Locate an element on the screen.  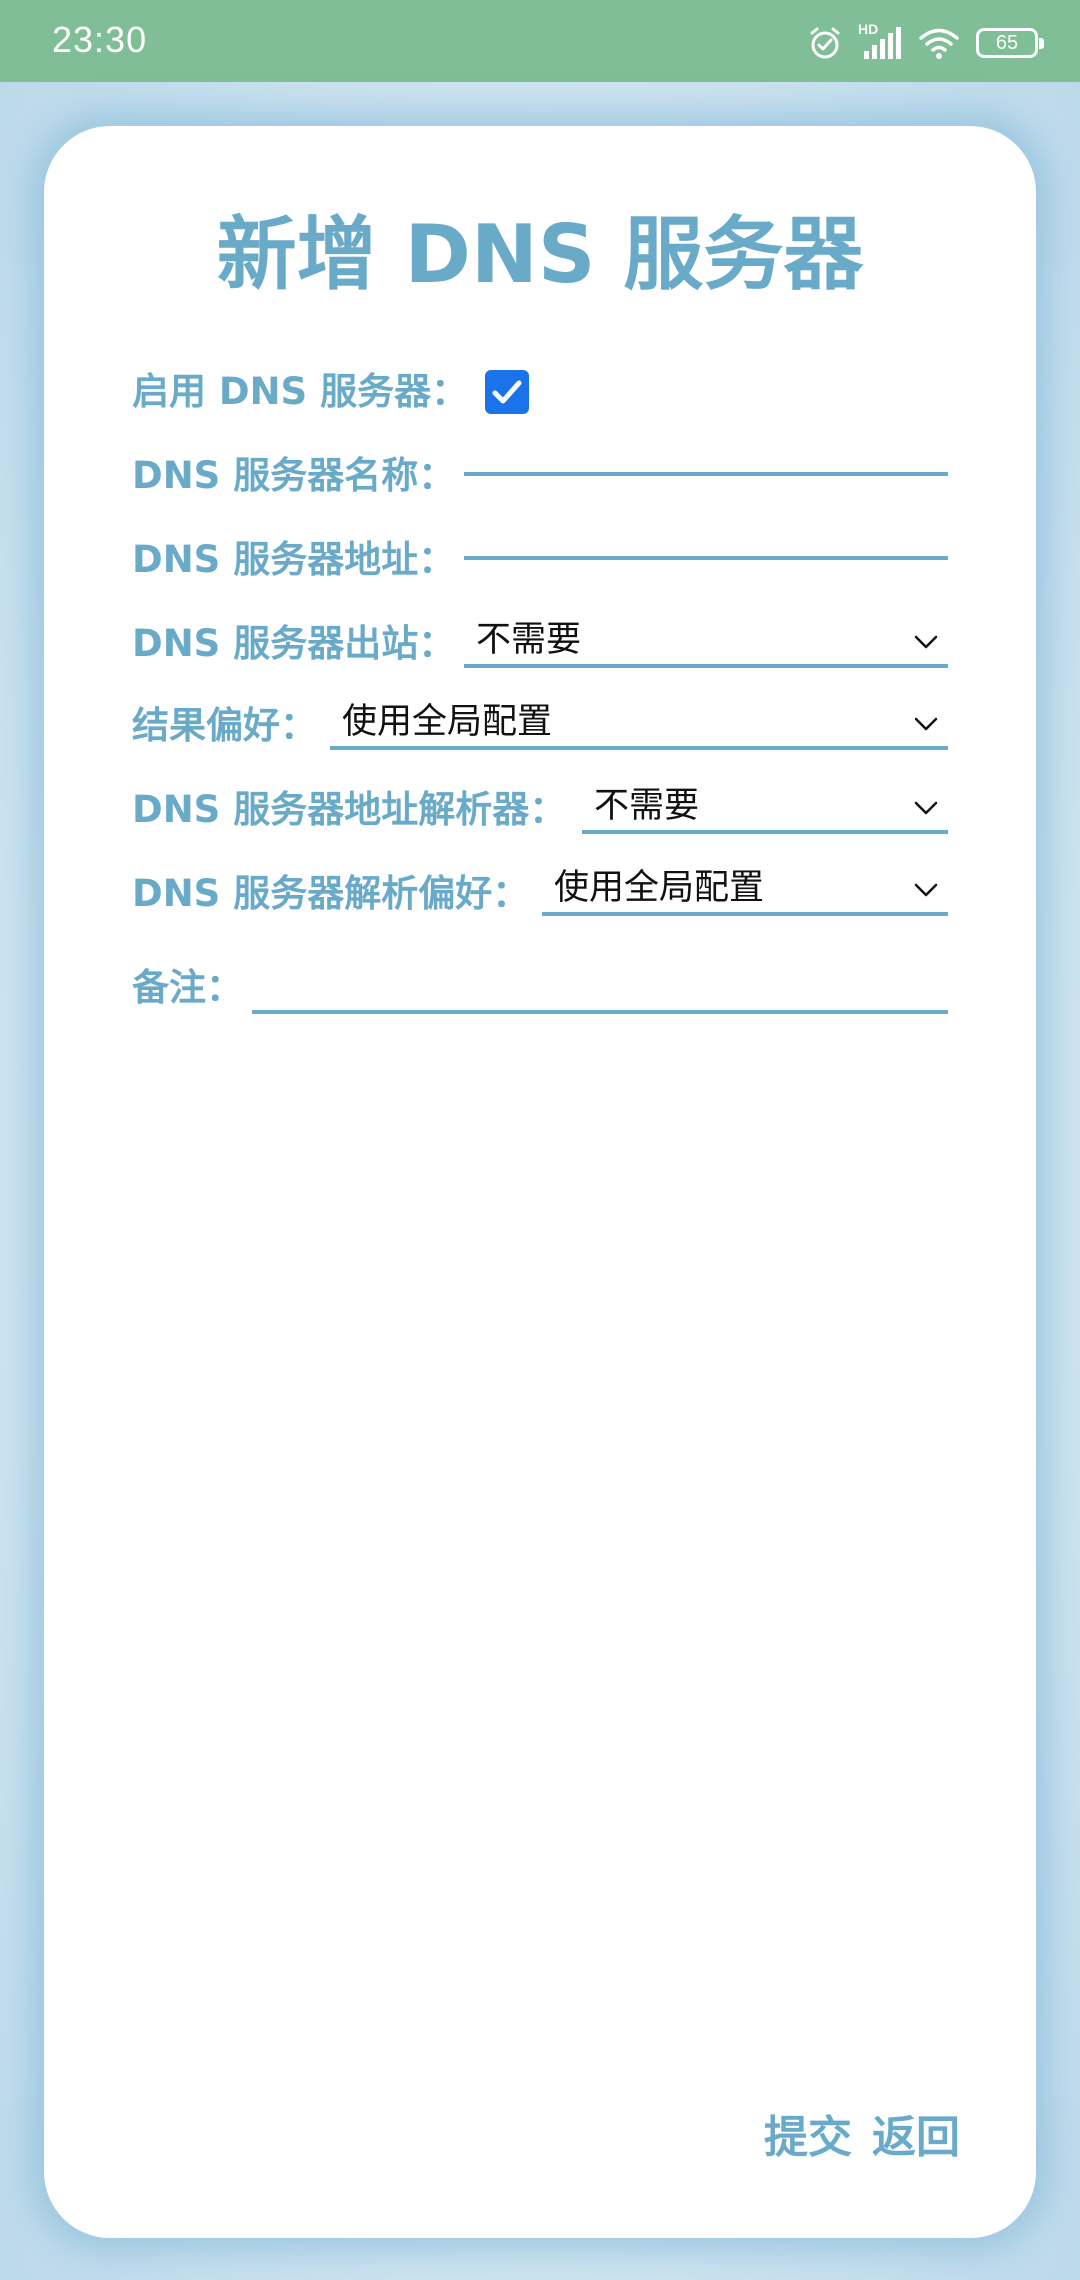
alarm-icon is located at coordinates (825, 43).